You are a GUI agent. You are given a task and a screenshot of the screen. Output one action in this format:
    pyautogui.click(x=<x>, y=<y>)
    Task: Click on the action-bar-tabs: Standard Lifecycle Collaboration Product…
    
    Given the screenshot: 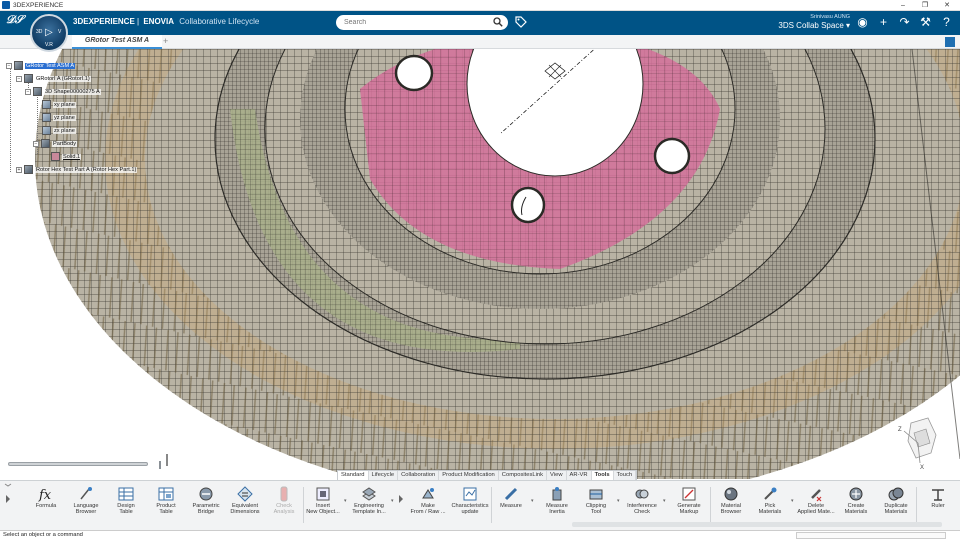 What is the action you would take?
    pyautogui.click(x=487, y=475)
    